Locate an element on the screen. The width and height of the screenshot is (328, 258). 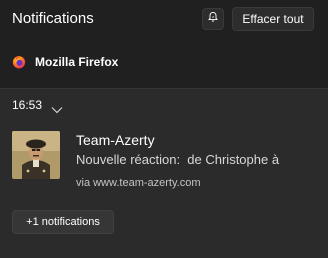
user-avatar is located at coordinates (36, 155).